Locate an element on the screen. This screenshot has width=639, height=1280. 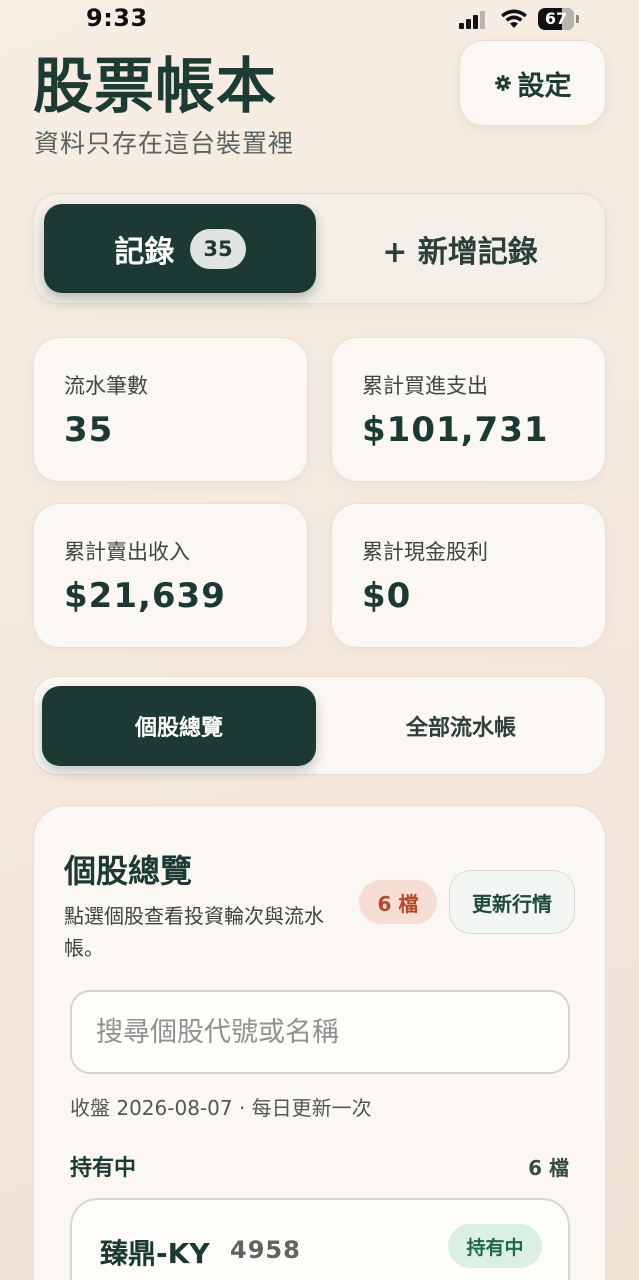
stat-label: 累計現金股利 is located at coordinates (425, 552).